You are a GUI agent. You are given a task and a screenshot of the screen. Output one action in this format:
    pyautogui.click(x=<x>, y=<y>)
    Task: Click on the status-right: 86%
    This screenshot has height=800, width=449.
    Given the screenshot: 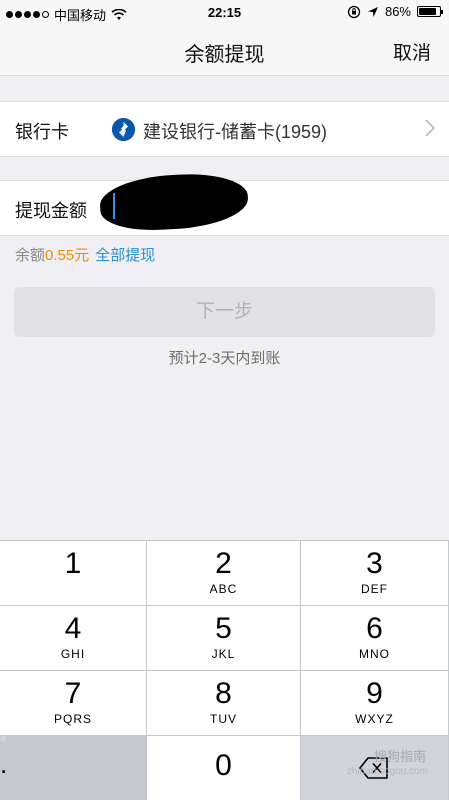 What is the action you would take?
    pyautogui.click(x=395, y=11)
    